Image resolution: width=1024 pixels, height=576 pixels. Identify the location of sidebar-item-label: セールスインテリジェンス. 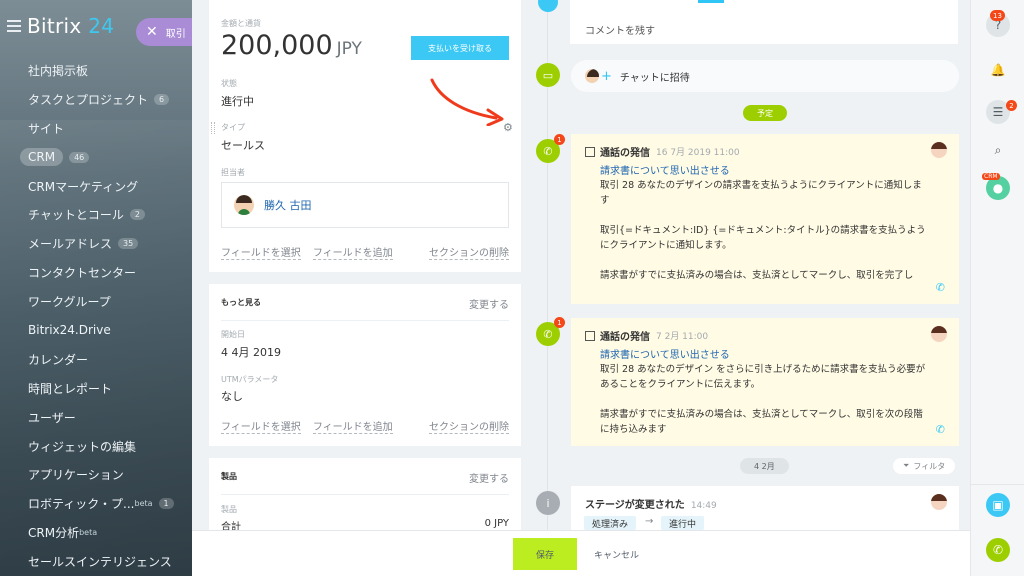
(100, 562).